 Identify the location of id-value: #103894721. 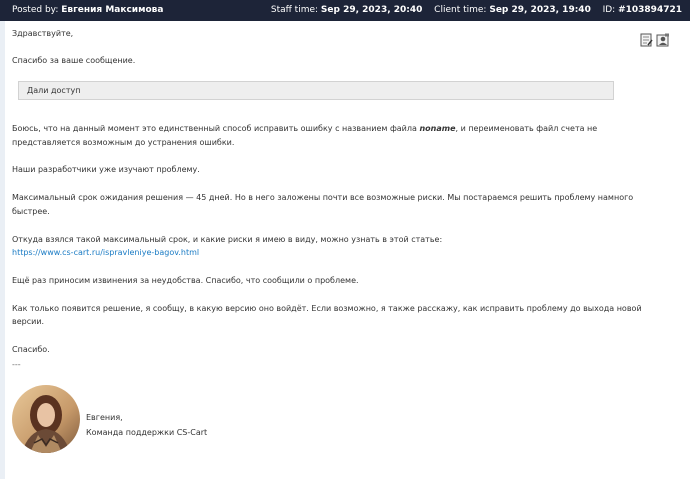
(650, 10).